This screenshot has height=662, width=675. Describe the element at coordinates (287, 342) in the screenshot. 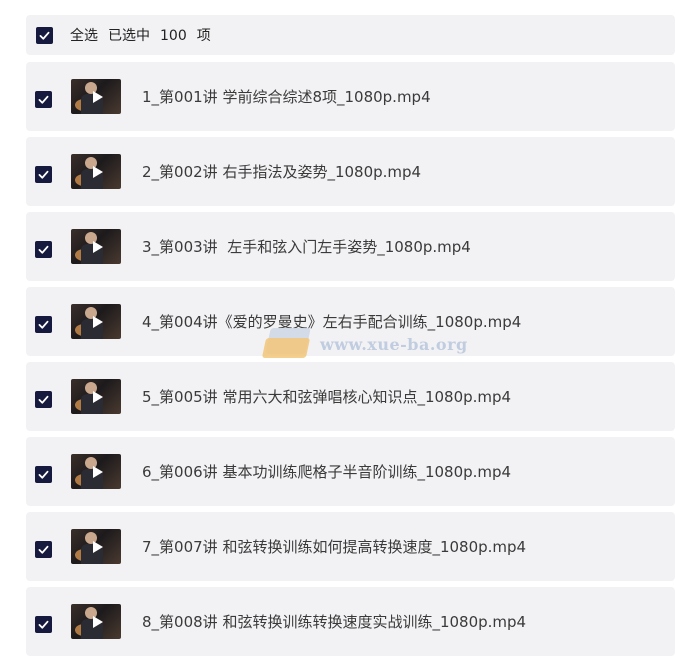

I see `watermark-logo-icon` at that location.